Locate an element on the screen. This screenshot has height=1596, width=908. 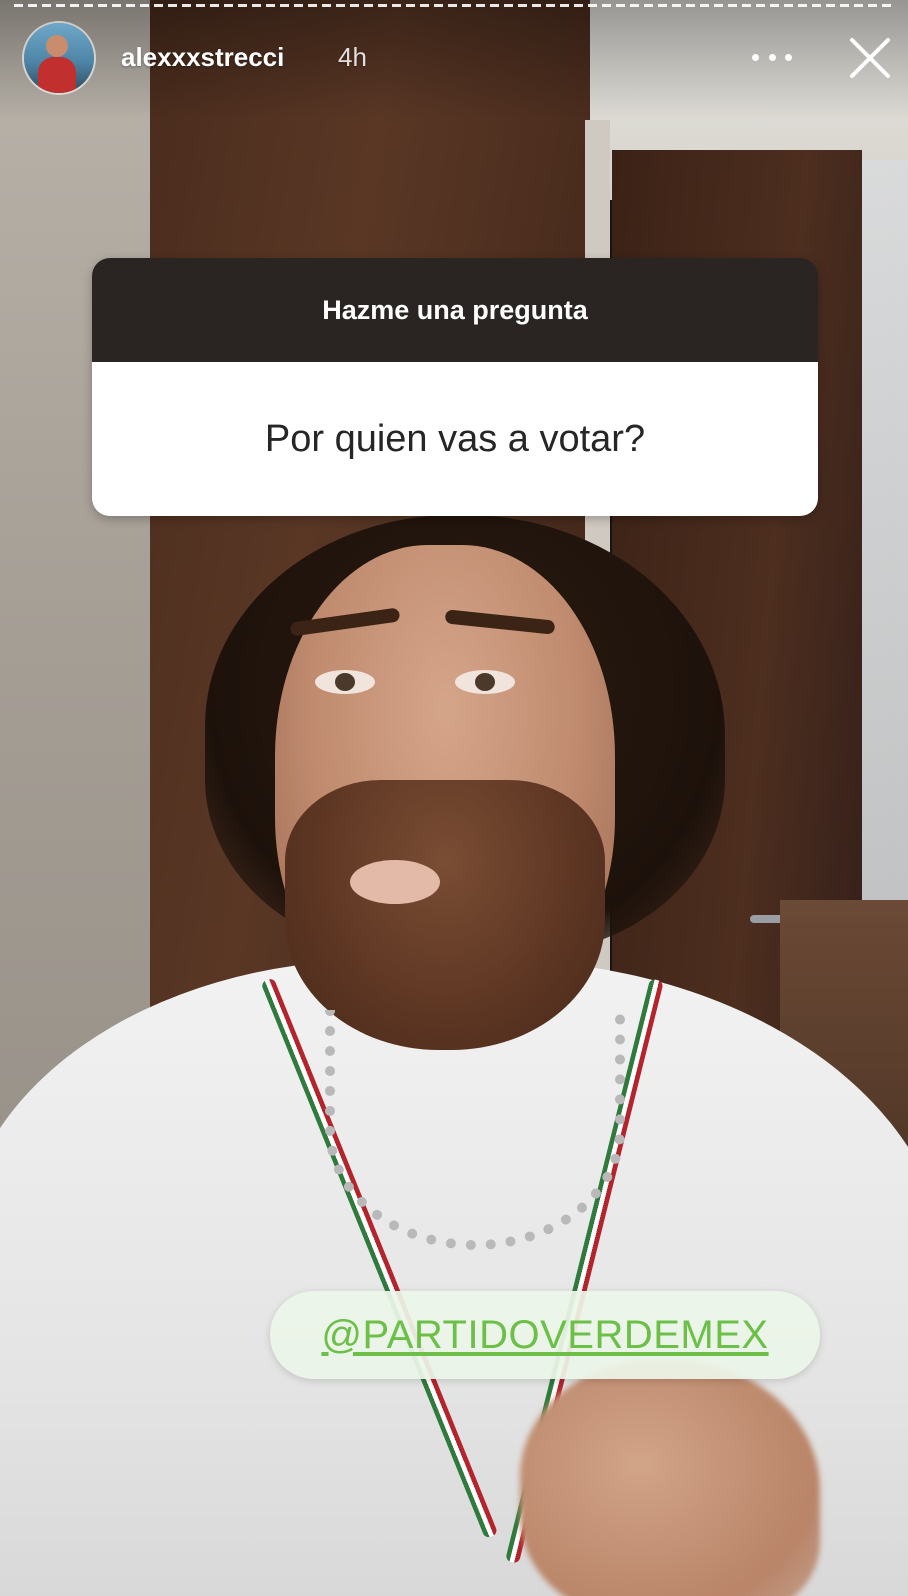
door-handle is located at coordinates (767, 919).